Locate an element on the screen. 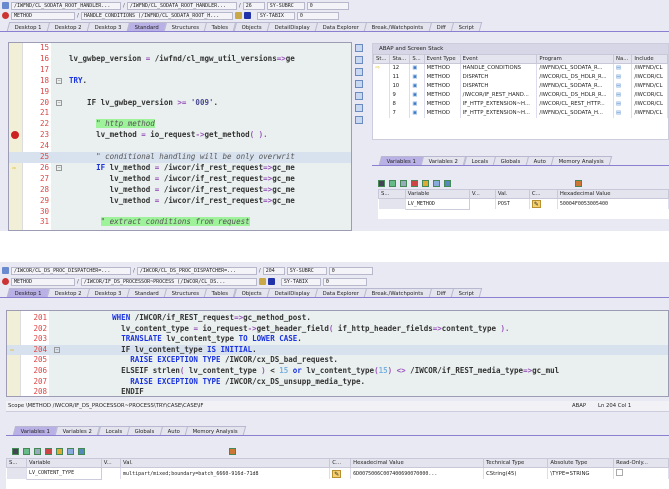 The image size is (669, 489). change-value-icon is located at coordinates (578, 183).